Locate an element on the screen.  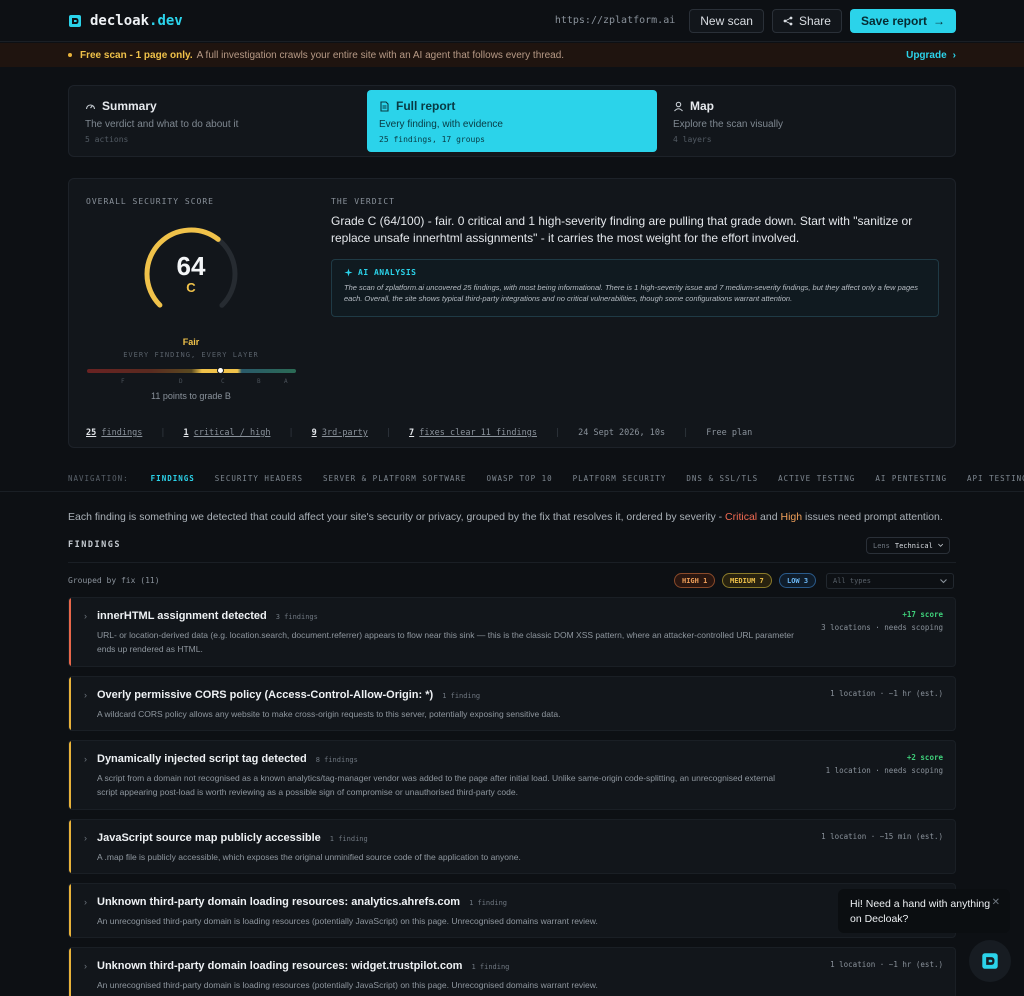
share-button: Share is located at coordinates (806, 20).